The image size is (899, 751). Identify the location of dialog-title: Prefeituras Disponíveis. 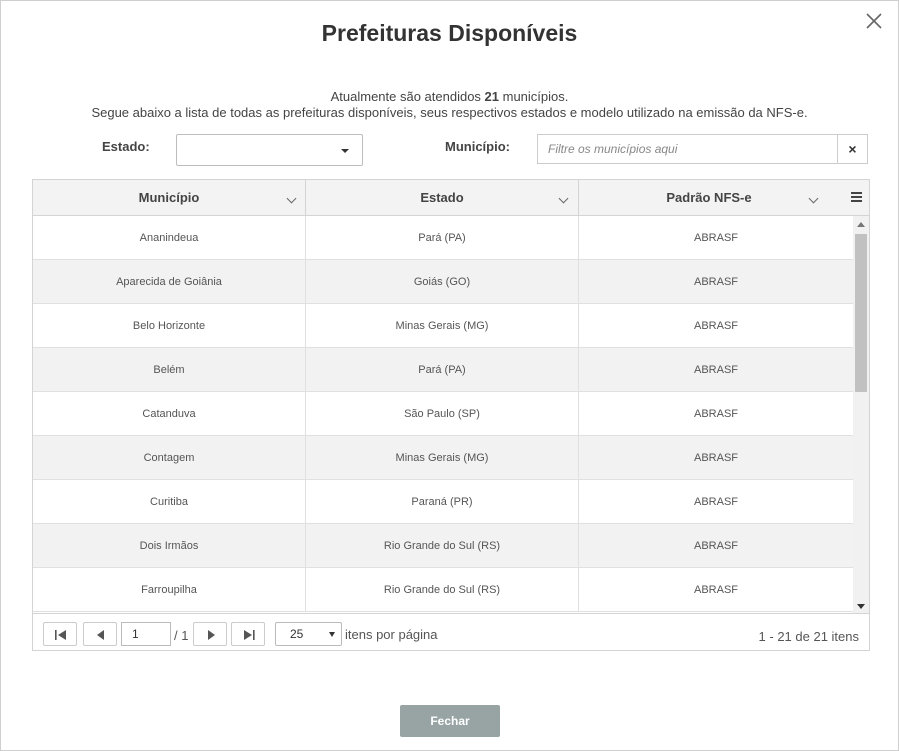
(449, 33).